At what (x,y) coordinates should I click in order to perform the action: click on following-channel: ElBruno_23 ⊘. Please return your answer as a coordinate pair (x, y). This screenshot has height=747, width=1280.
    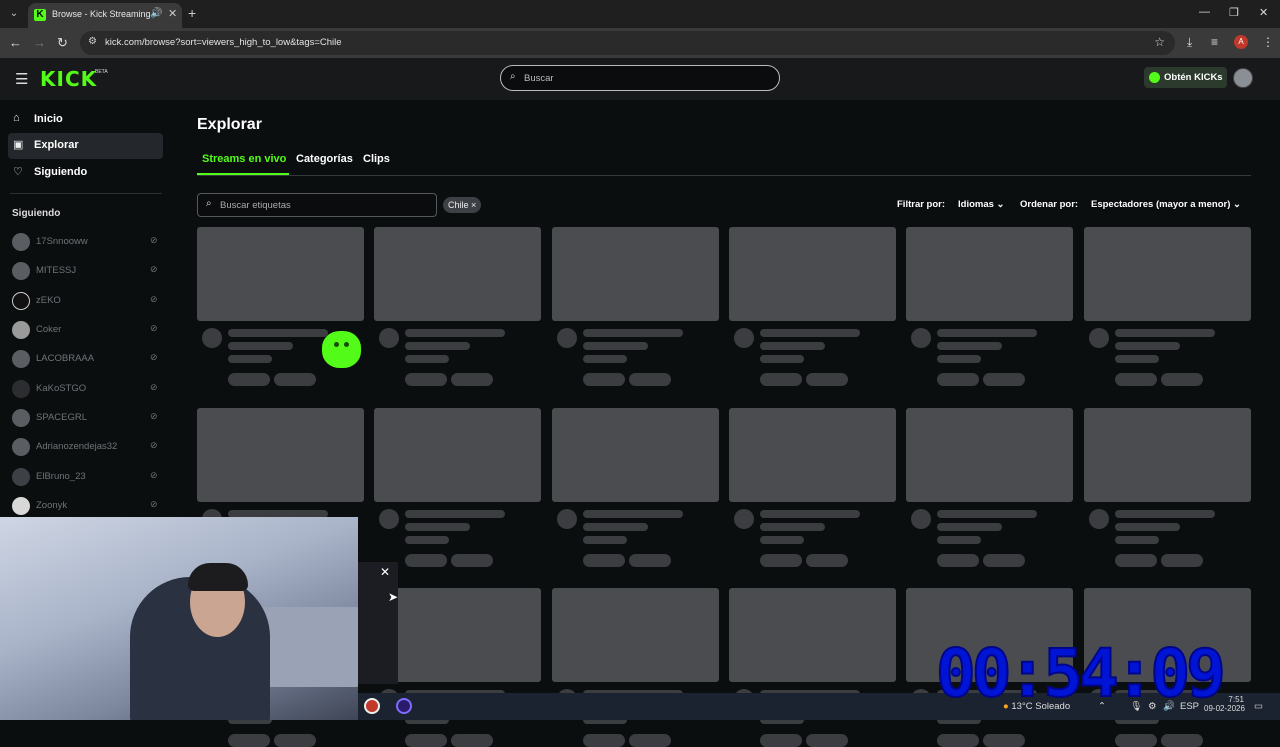
    Looking at the image, I should click on (87, 476).